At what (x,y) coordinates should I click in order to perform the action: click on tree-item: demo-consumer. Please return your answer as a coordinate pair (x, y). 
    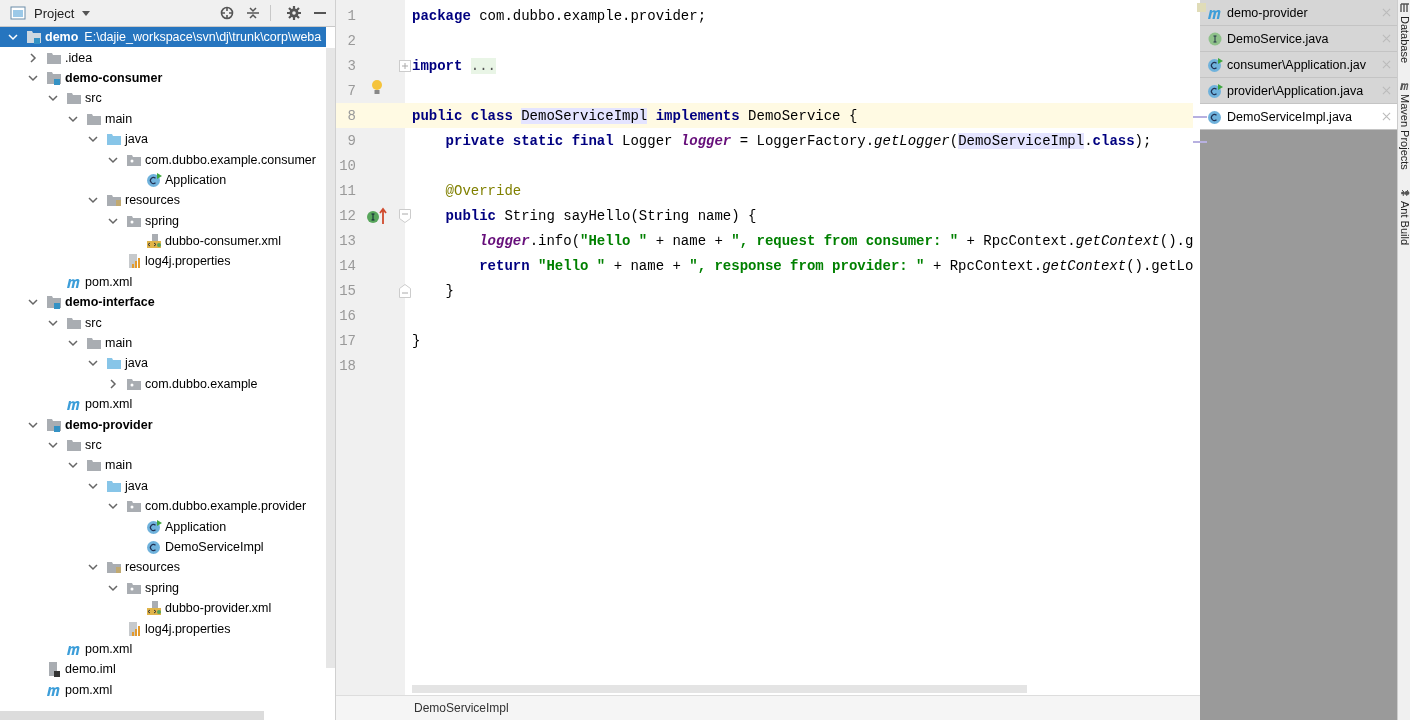
    Looking at the image, I should click on (163, 78).